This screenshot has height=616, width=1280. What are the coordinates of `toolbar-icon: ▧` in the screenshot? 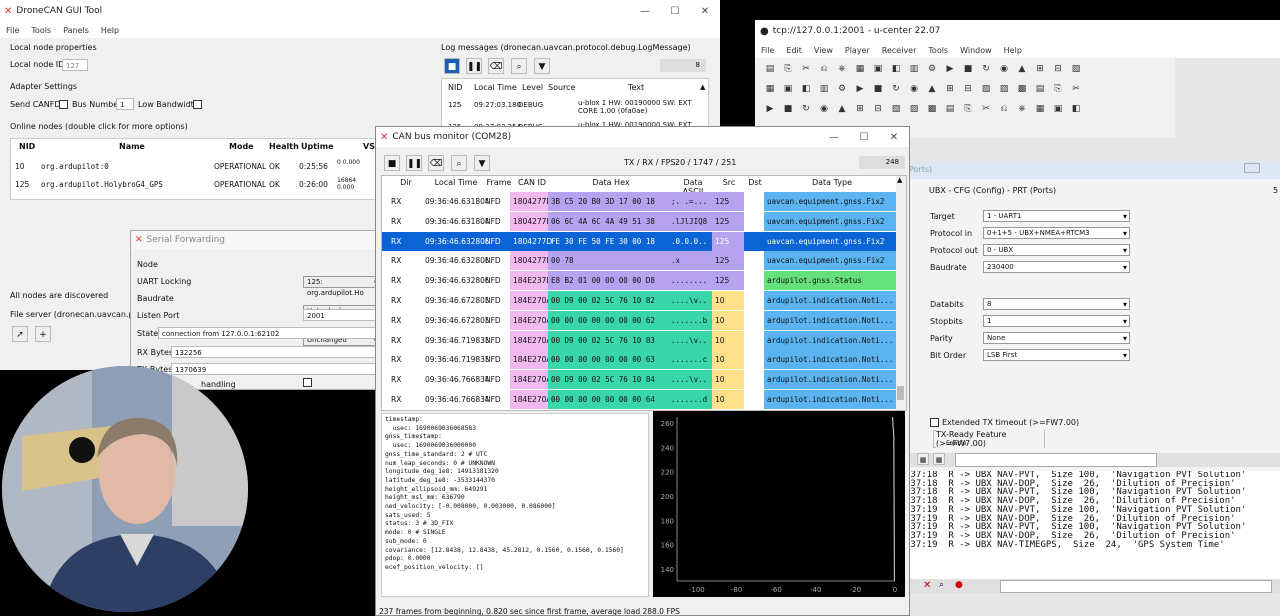 It's located at (896, 109).